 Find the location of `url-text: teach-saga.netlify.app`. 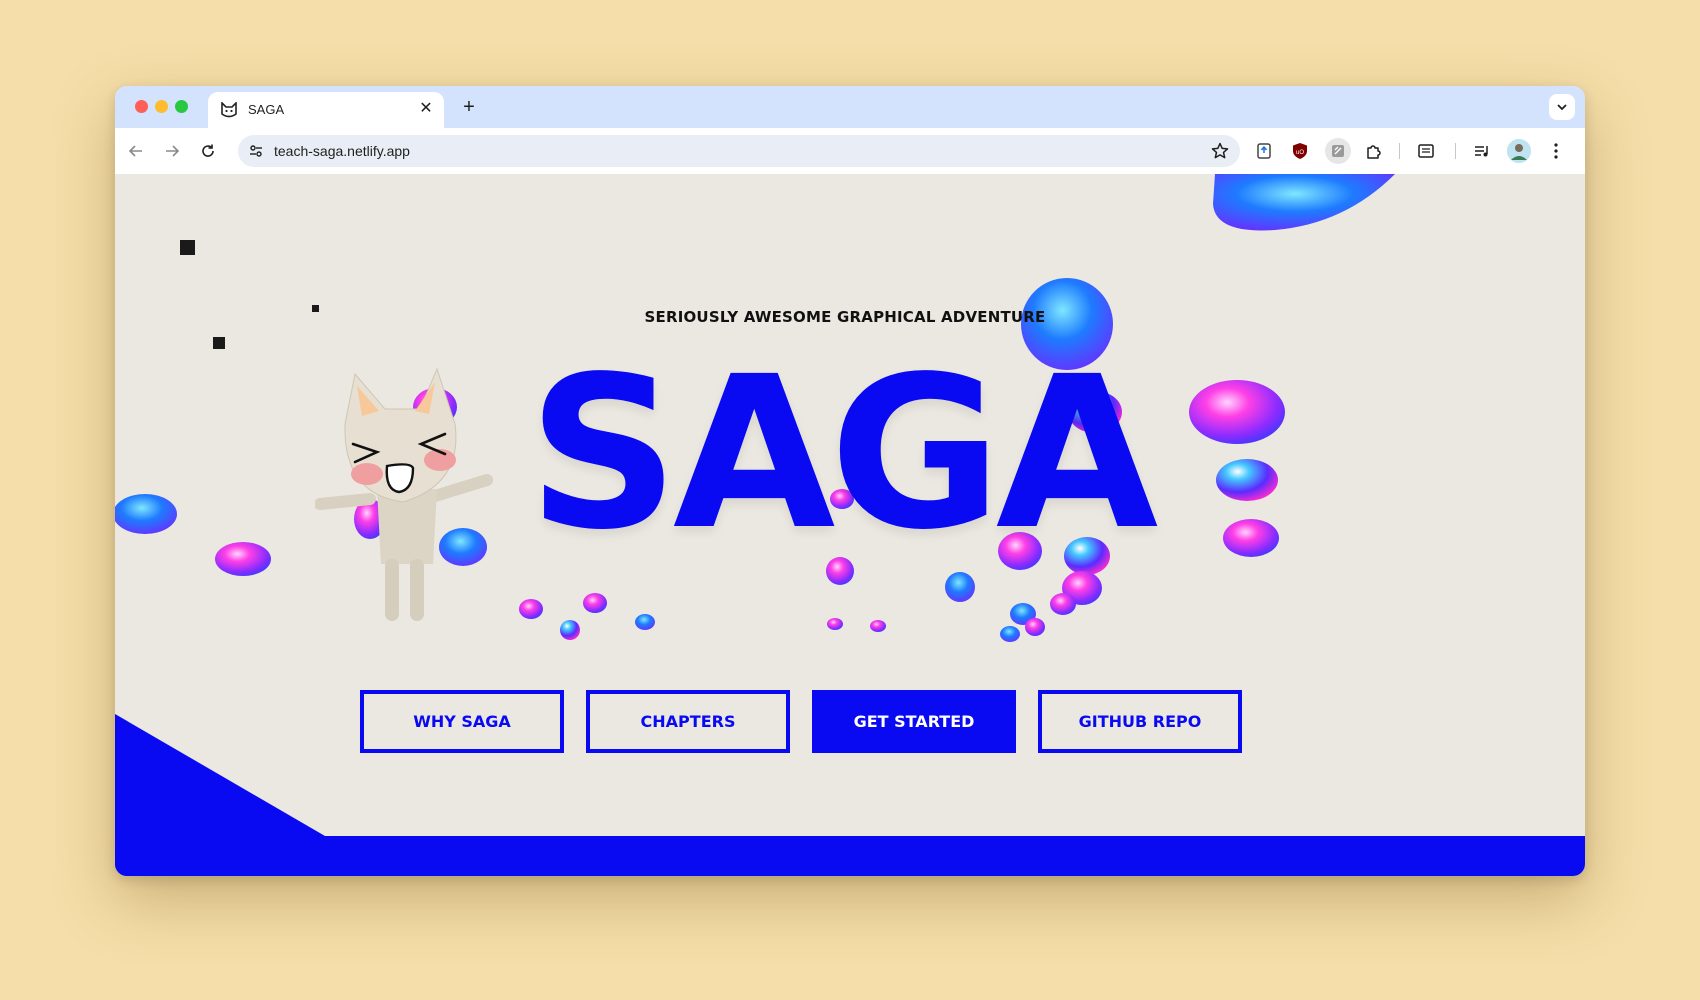

url-text: teach-saga.netlify.app is located at coordinates (342, 151).